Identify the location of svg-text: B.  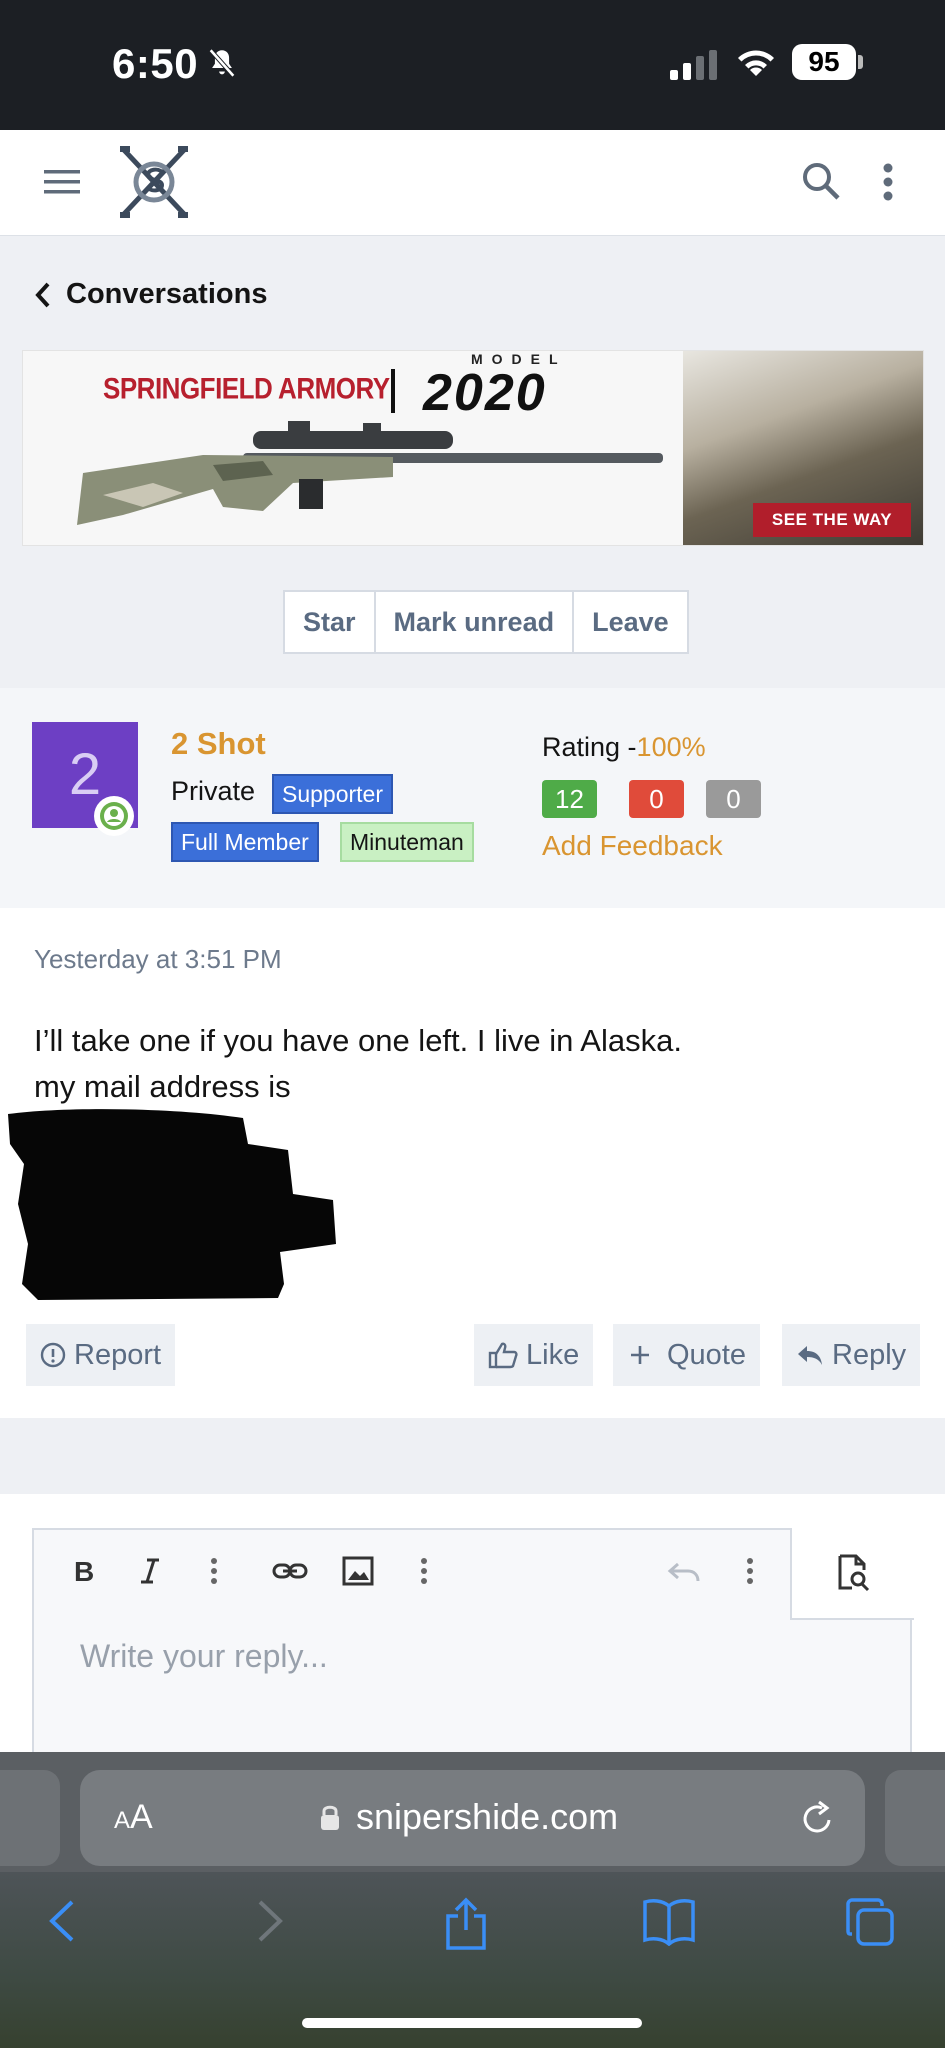
(84, 1571).